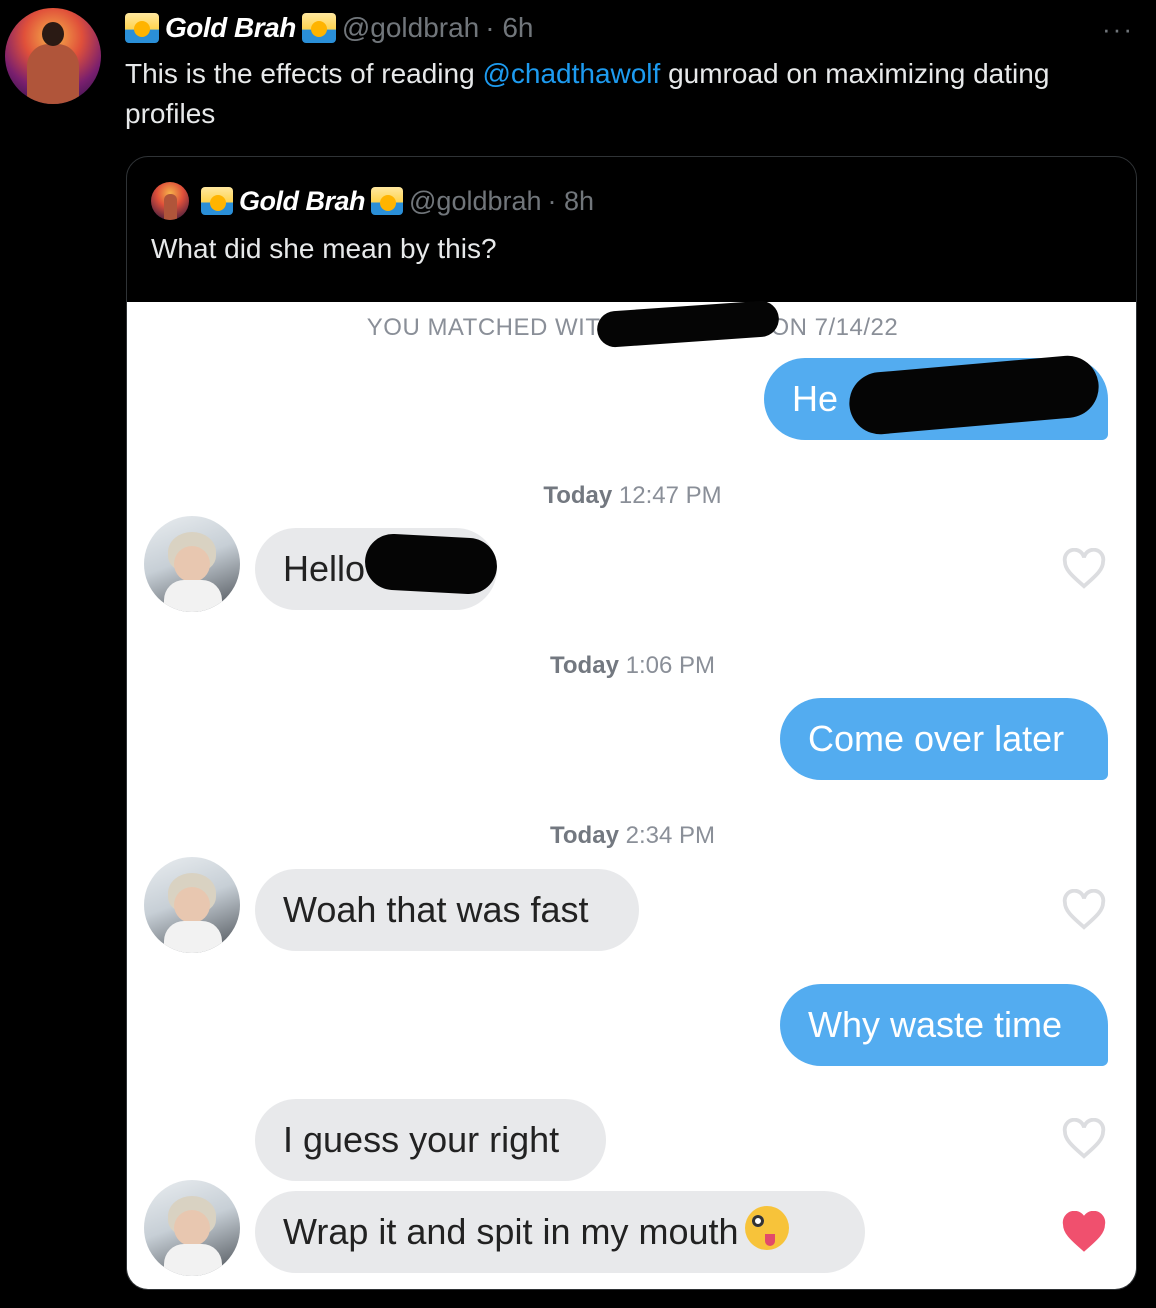  Describe the element at coordinates (1084, 1232) in the screenshot. I see `liked-heart-icon` at that location.